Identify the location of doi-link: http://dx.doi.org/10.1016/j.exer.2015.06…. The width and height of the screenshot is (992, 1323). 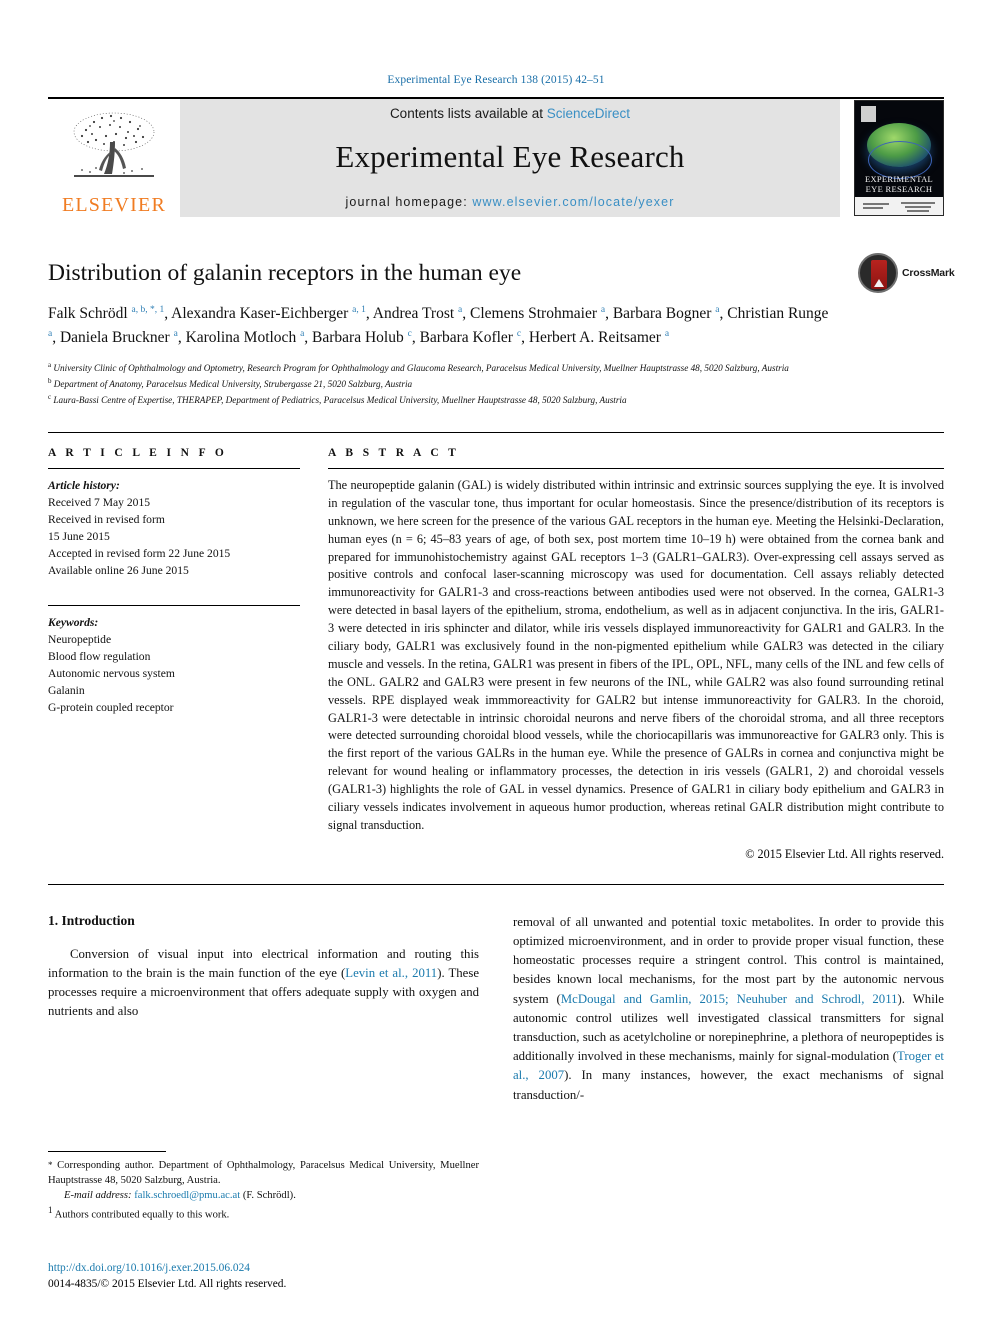
(263, 1268).